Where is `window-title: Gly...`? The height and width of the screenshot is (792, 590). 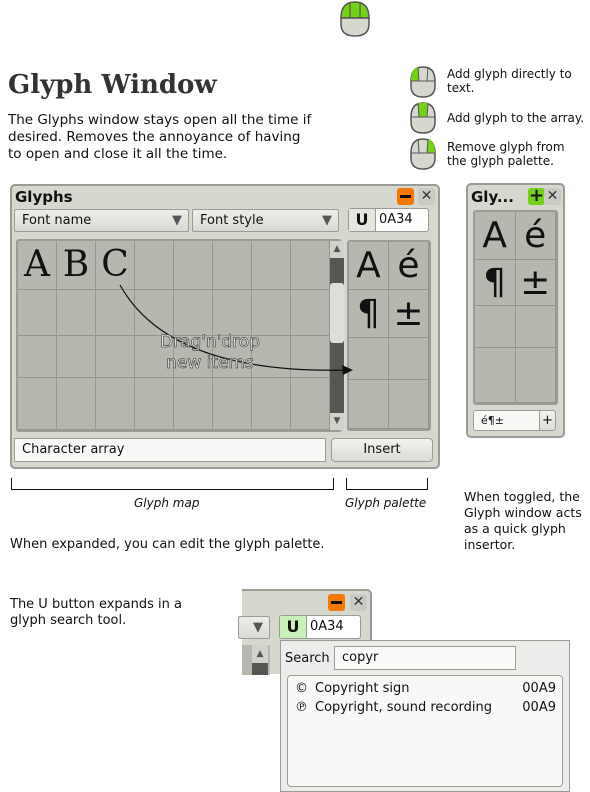 window-title: Gly... is located at coordinates (492, 197).